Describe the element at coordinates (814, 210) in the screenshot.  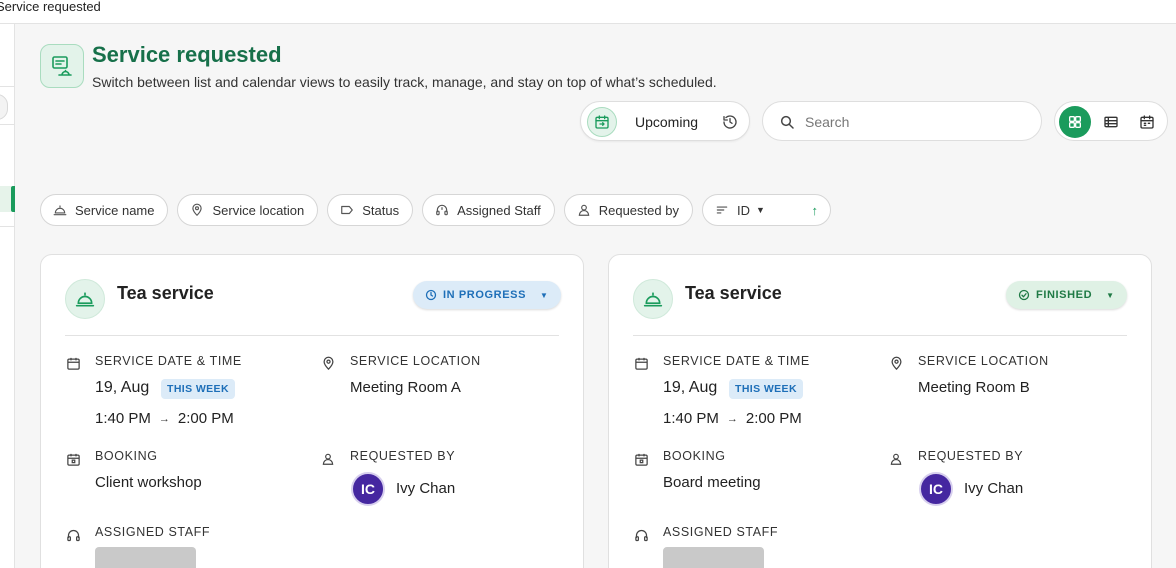
I see `sort-ascending-icon: ↑` at that location.